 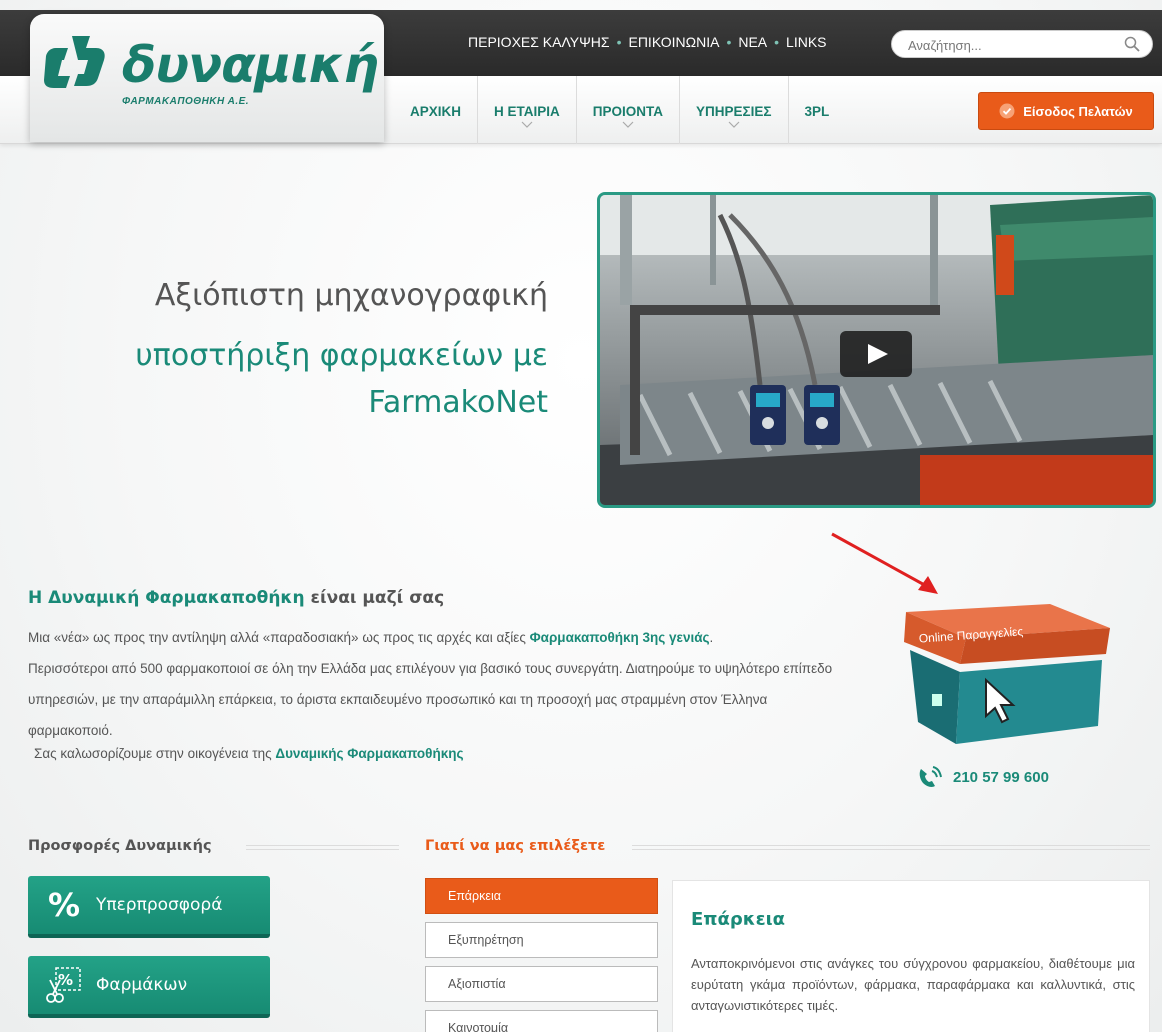 I want to click on video-player, so click(x=876, y=350).